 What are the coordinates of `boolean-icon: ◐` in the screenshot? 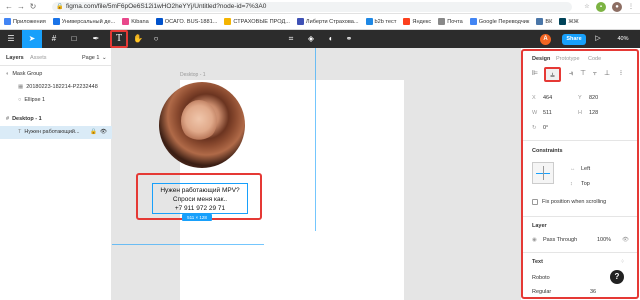 It's located at (331, 39).